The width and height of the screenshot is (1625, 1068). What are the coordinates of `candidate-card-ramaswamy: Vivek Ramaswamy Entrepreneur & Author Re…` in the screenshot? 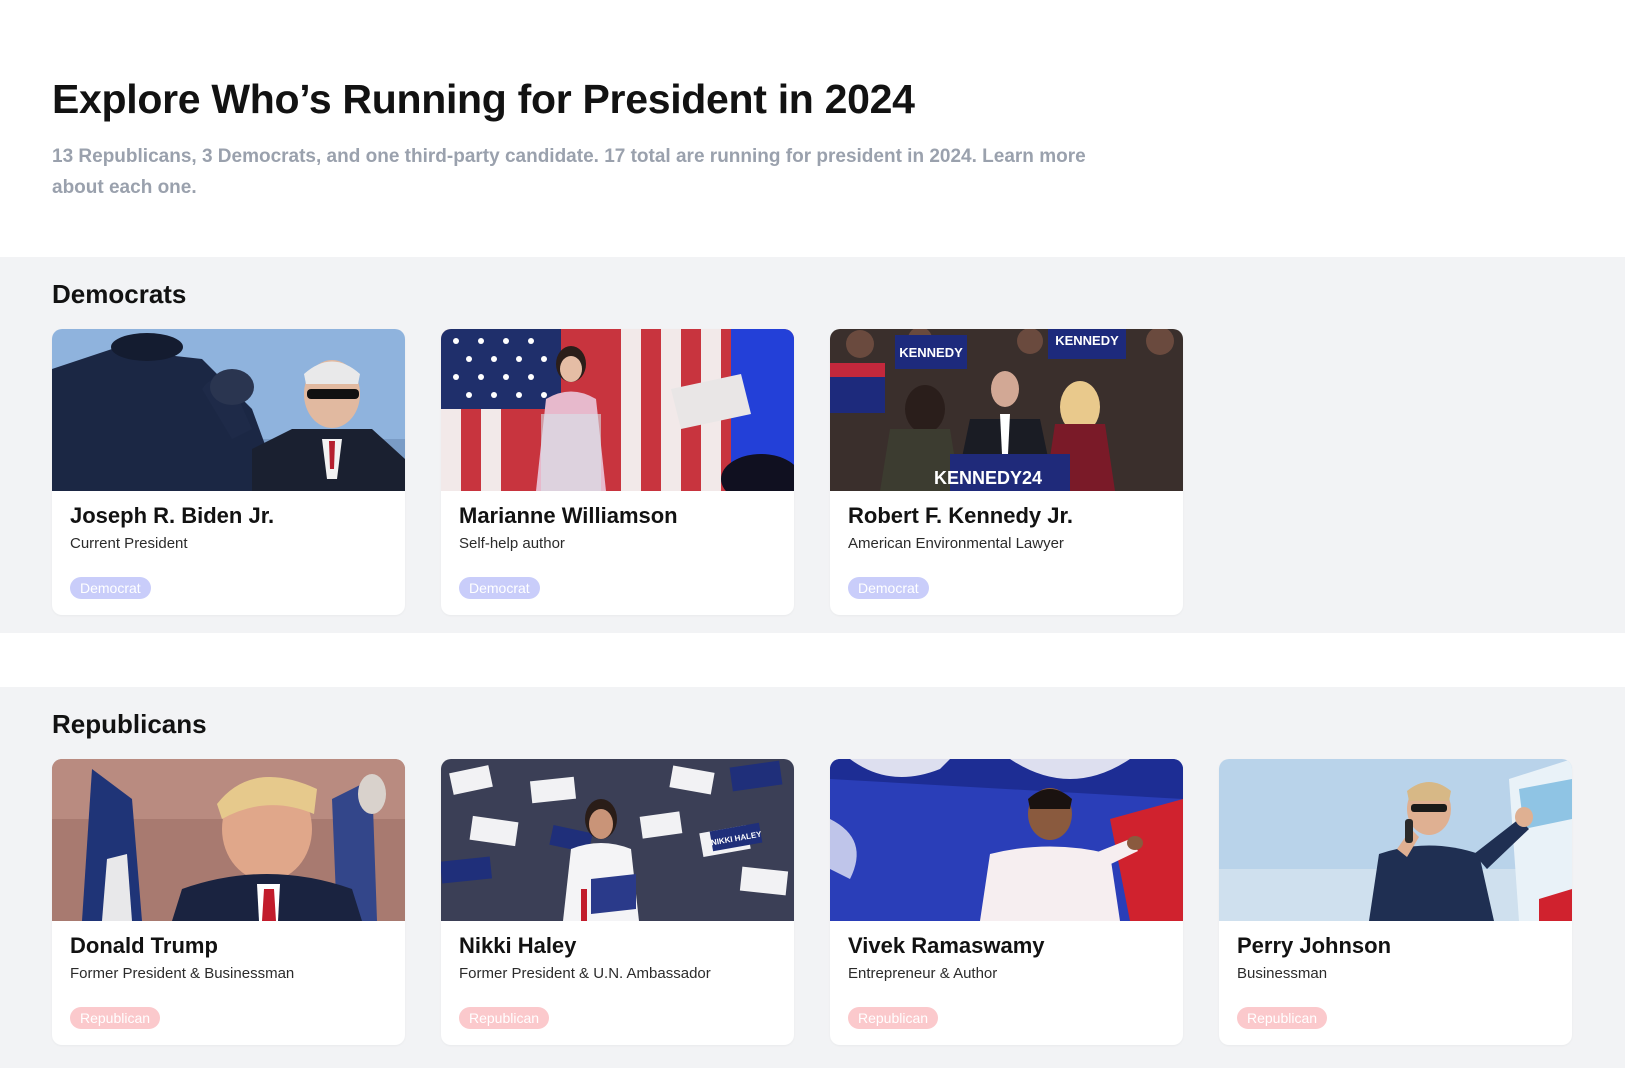 It's located at (1006, 902).